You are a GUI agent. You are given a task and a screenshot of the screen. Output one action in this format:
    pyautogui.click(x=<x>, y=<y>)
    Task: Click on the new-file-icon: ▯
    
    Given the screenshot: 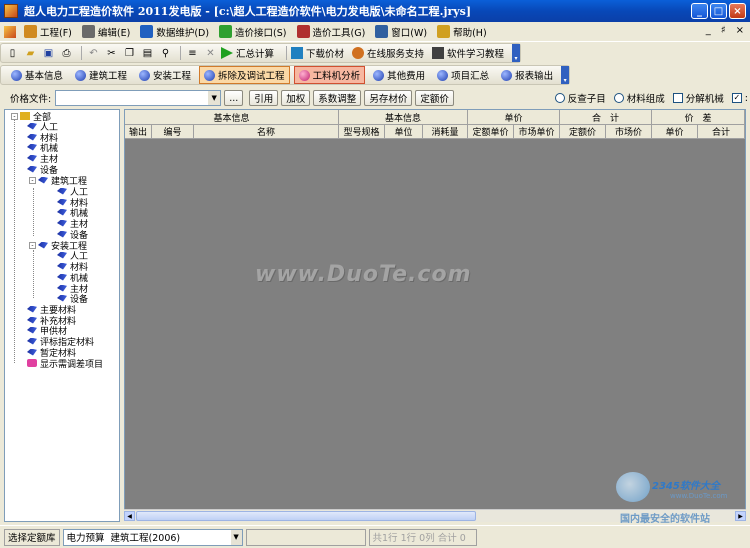 What is the action you would take?
    pyautogui.click(x=12, y=53)
    